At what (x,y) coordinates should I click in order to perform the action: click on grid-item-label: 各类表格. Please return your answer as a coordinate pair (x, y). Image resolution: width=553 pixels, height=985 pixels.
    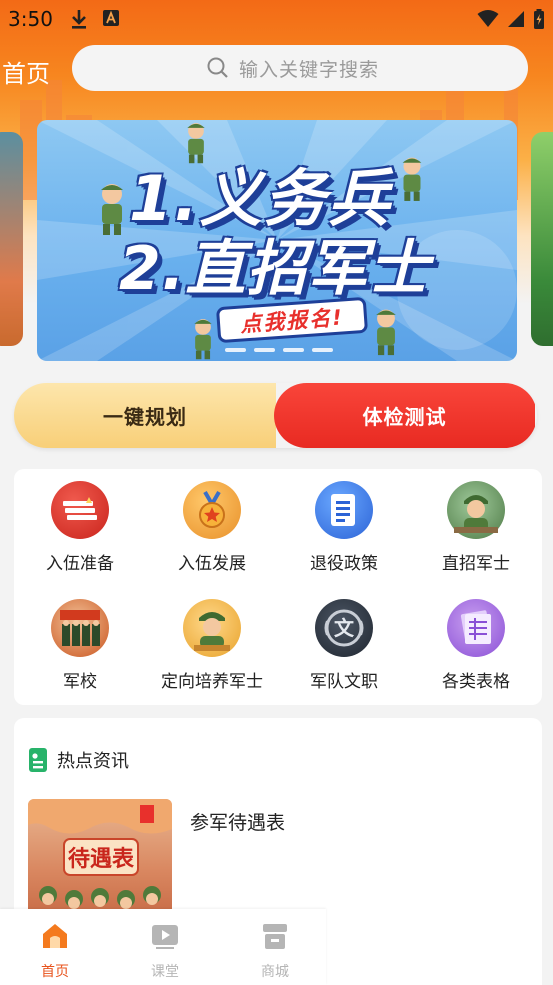
    Looking at the image, I should click on (476, 682).